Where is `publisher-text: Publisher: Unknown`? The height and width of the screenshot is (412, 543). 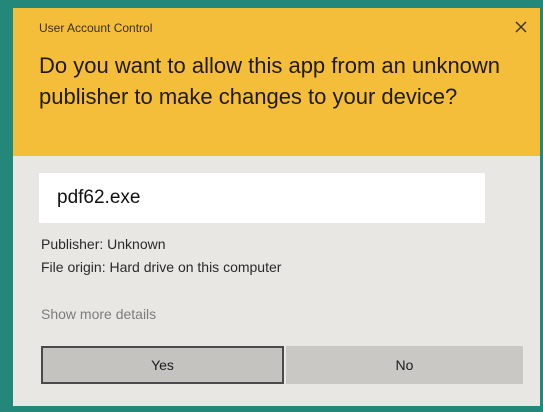 publisher-text: Publisher: Unknown is located at coordinates (103, 244).